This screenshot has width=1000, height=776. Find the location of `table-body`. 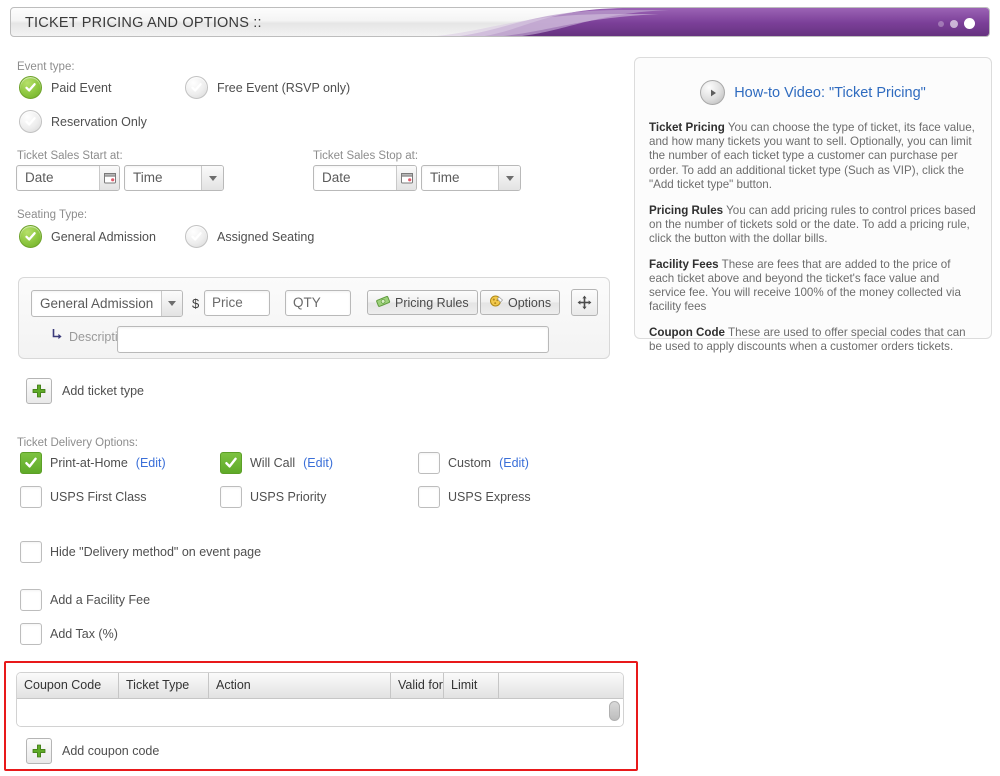

table-body is located at coordinates (320, 712).